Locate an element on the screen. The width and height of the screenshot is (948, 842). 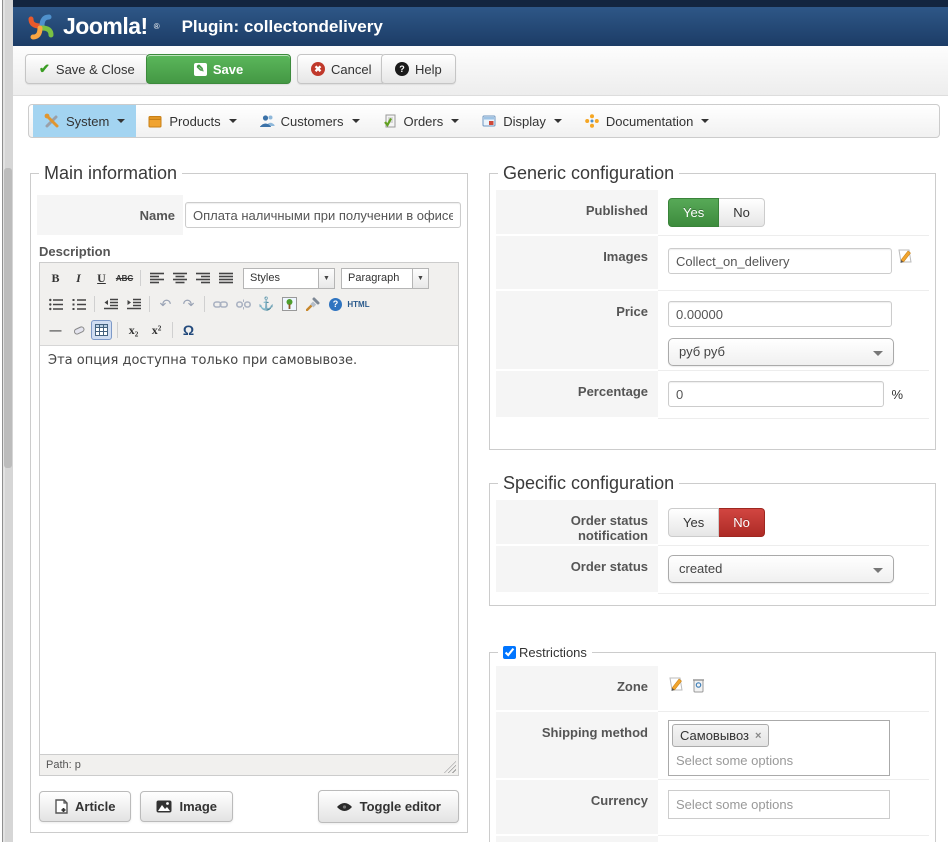
percent-suffix: % is located at coordinates (897, 394).